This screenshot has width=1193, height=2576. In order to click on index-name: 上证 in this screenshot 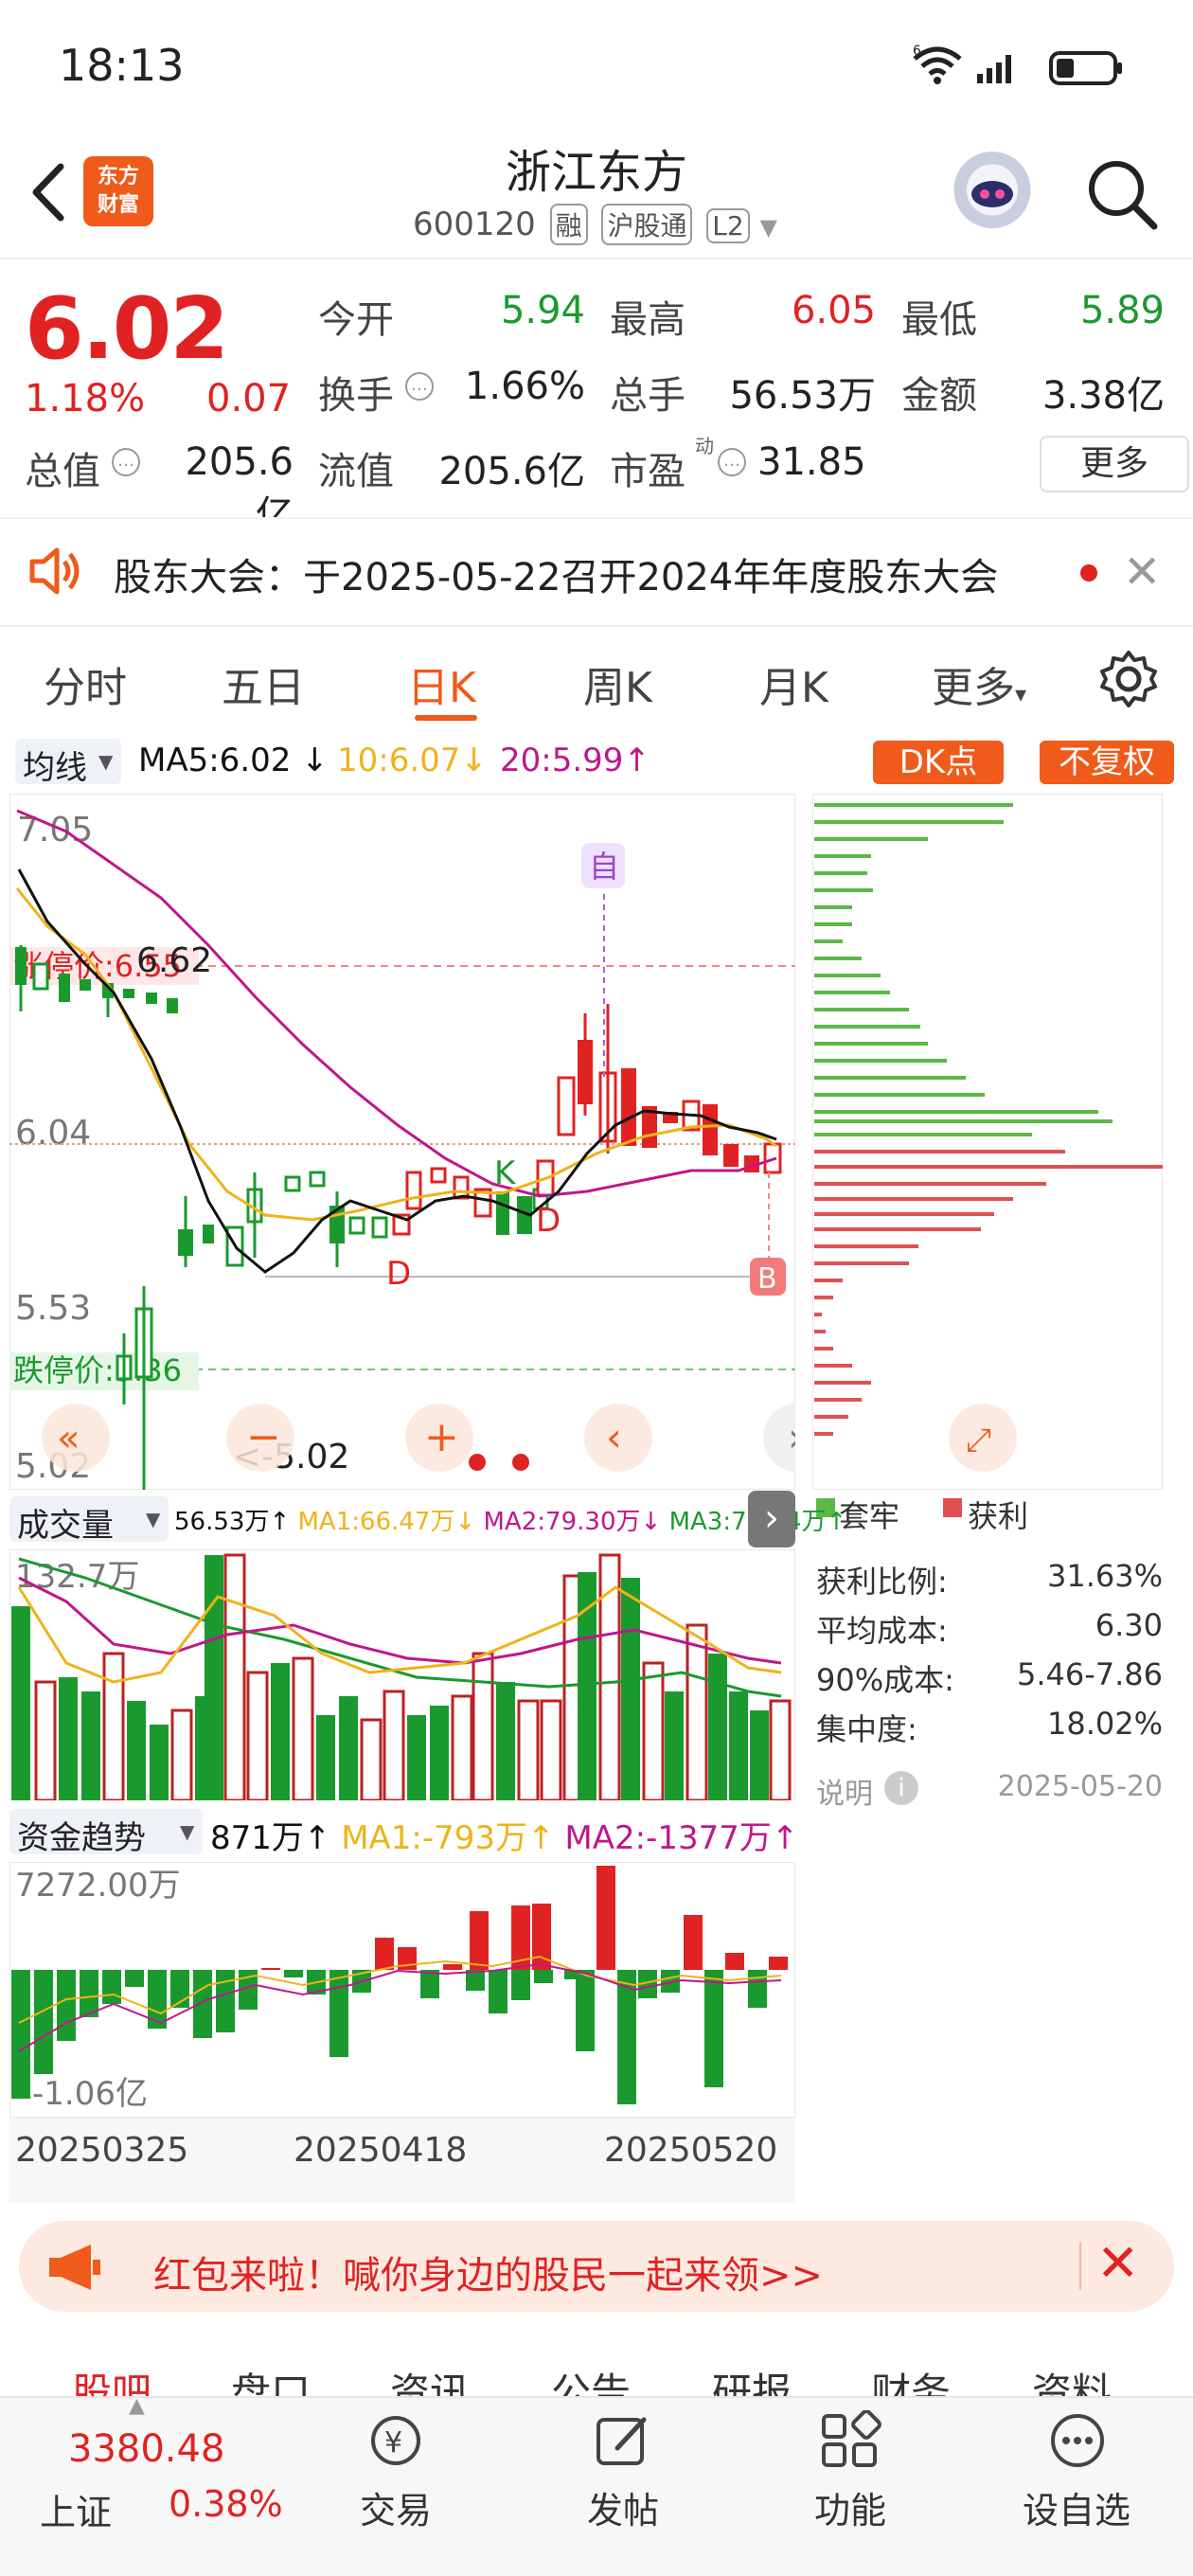, I will do `click(76, 2509)`.